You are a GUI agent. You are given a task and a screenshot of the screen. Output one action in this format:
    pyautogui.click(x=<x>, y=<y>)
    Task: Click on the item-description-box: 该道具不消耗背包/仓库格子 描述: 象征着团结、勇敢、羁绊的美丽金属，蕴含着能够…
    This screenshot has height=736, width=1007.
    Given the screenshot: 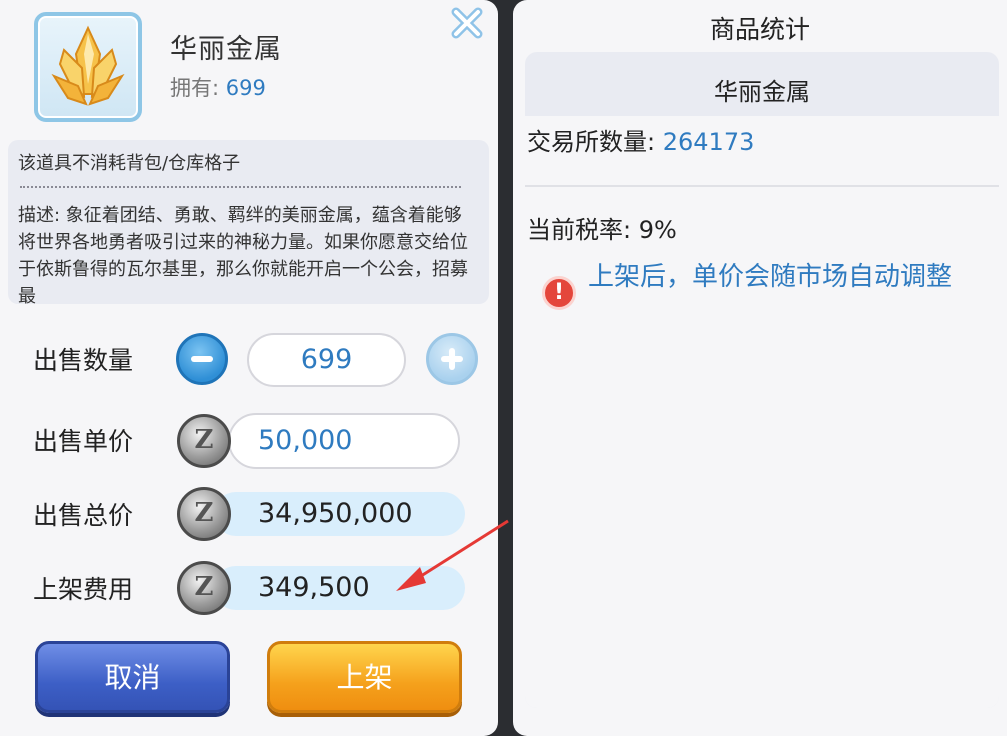 What is the action you would take?
    pyautogui.click(x=248, y=222)
    